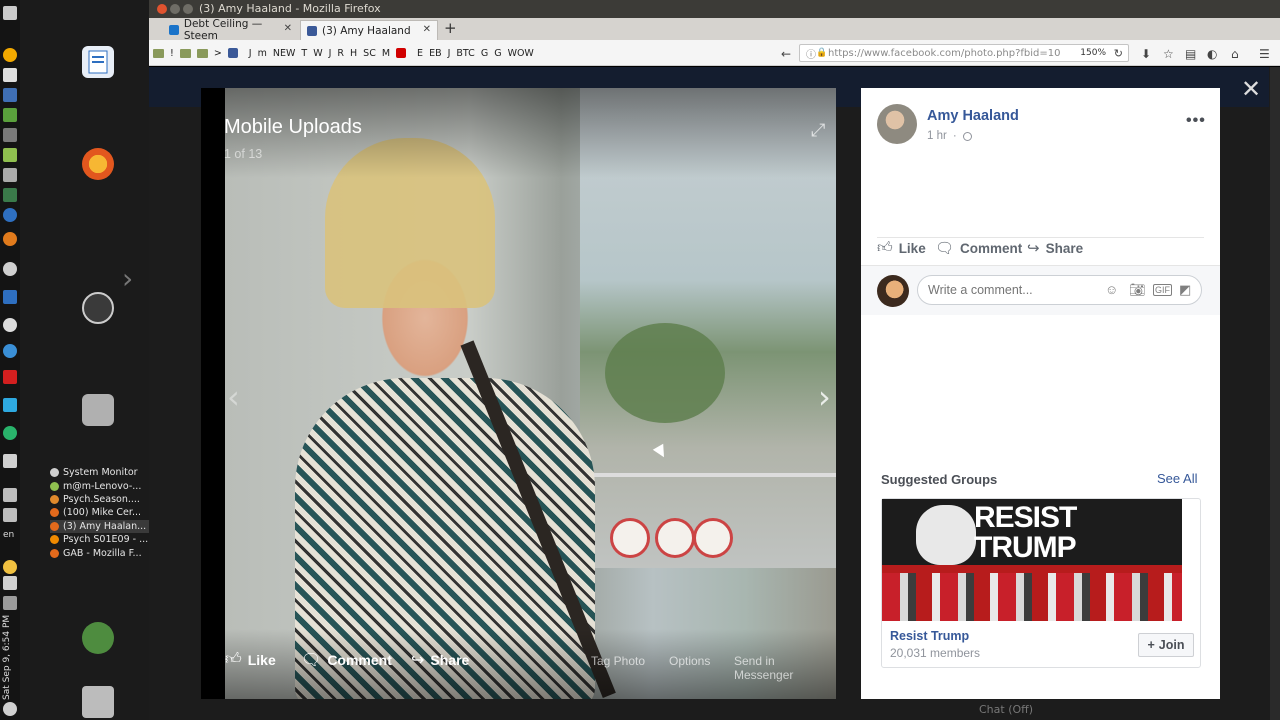 The width and height of the screenshot is (1280, 720). Describe the element at coordinates (8, 535) in the screenshot. I see `keyboard-language: en` at that location.